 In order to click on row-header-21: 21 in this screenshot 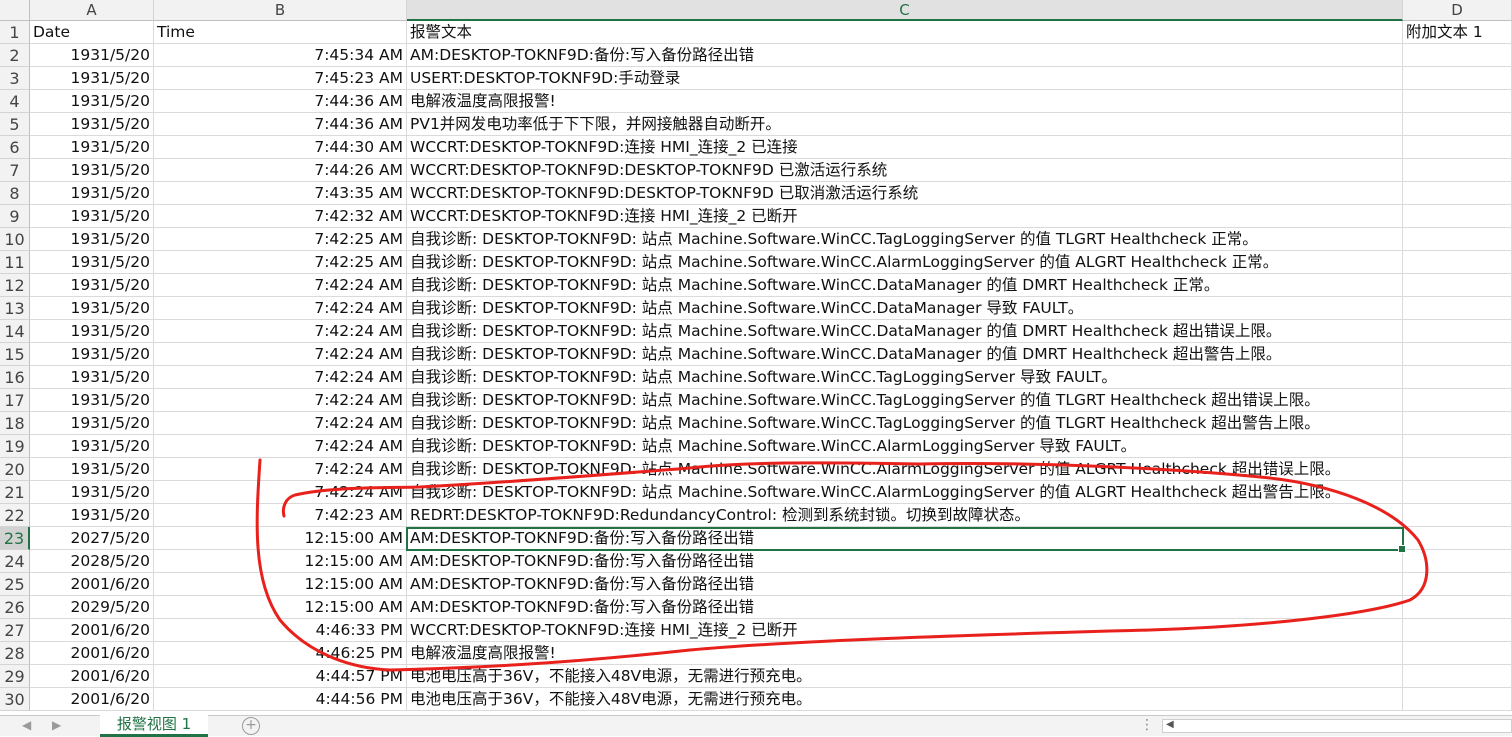, I will do `click(15, 492)`.